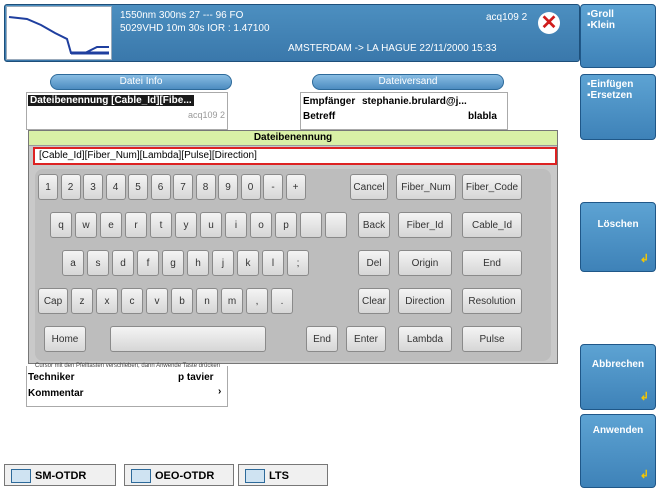 The image size is (658, 490). What do you see at coordinates (223, 263) in the screenshot?
I see `key: j` at bounding box center [223, 263].